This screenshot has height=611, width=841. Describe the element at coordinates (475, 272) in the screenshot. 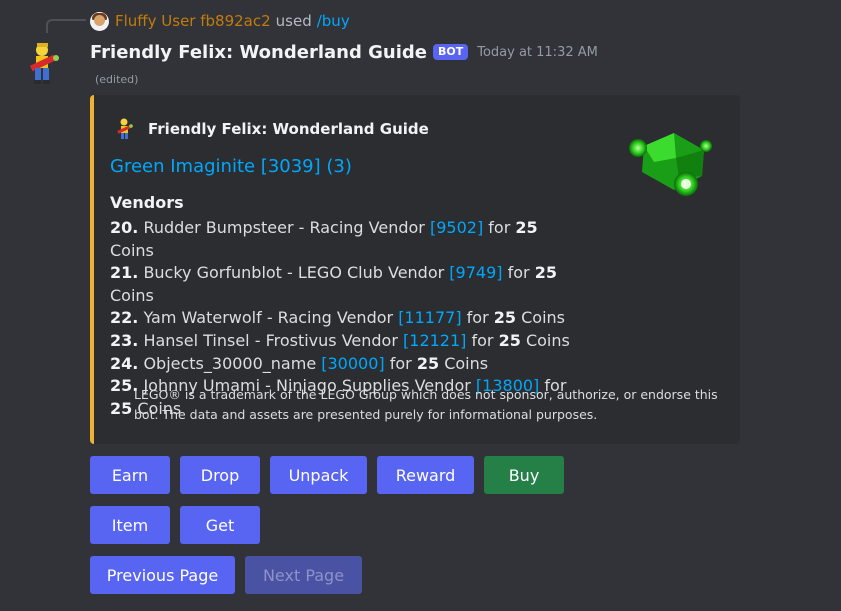

I see `vendor-link: [9749]` at that location.